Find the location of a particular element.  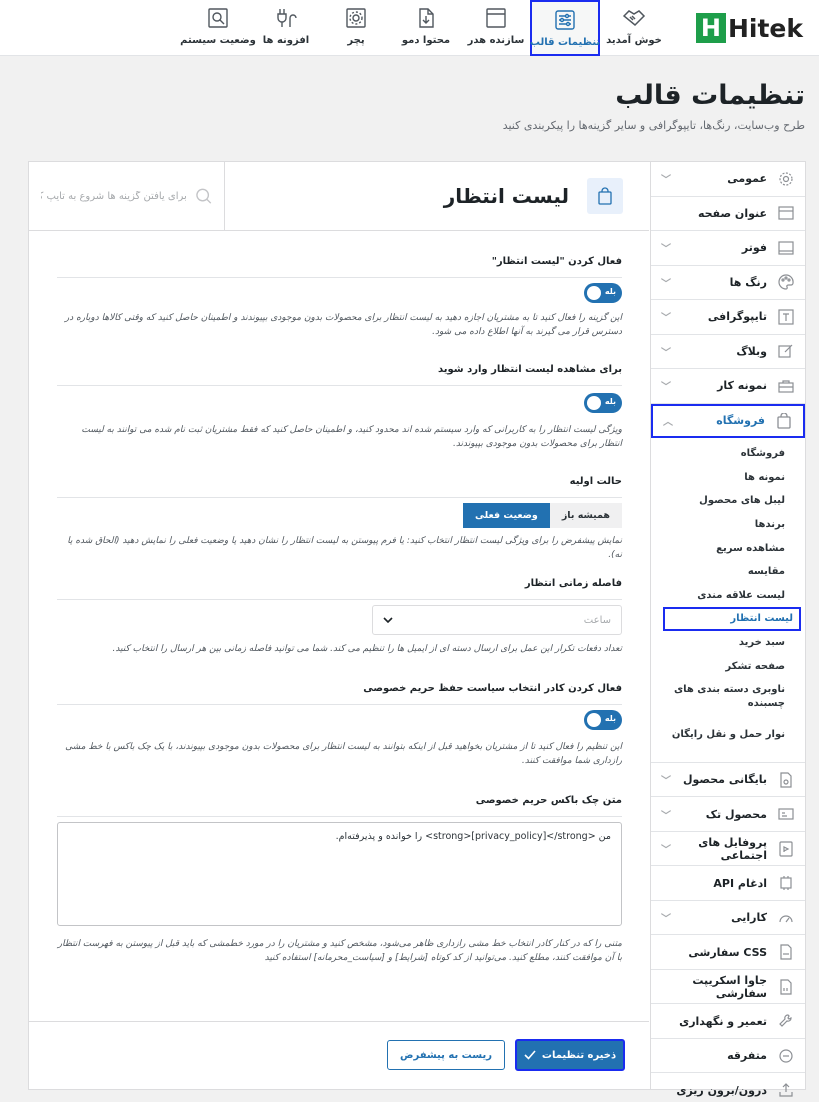

sidebar-item-label: رنگ ها is located at coordinates (748, 282).